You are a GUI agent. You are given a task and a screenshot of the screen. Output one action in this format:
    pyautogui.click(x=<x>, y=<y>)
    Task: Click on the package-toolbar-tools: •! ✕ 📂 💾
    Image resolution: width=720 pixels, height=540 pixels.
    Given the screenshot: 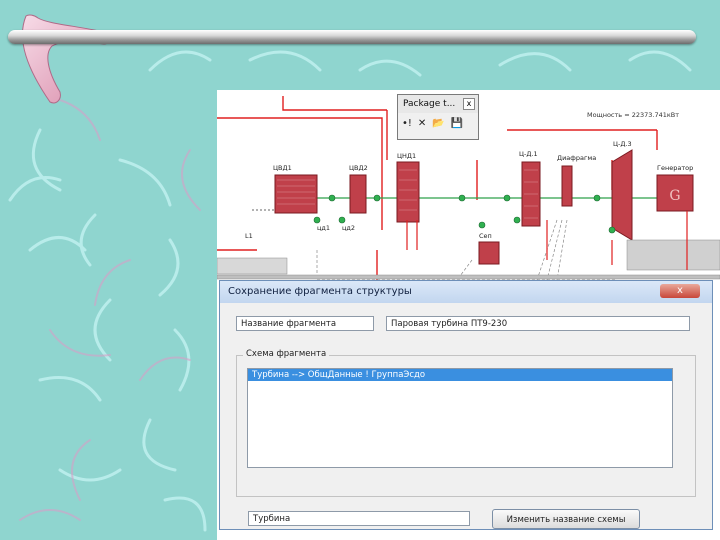 What is the action you would take?
    pyautogui.click(x=438, y=124)
    